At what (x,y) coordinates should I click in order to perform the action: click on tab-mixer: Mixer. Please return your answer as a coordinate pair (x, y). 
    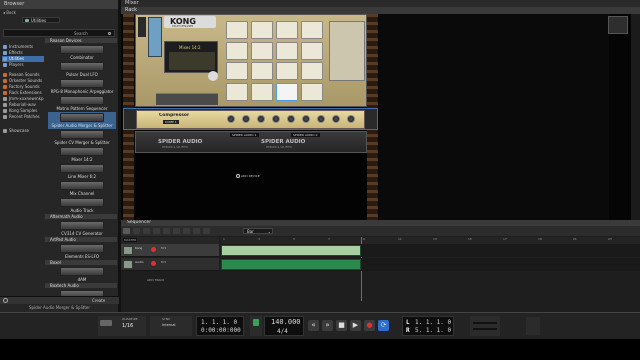
    Looking at the image, I should click on (132, 3).